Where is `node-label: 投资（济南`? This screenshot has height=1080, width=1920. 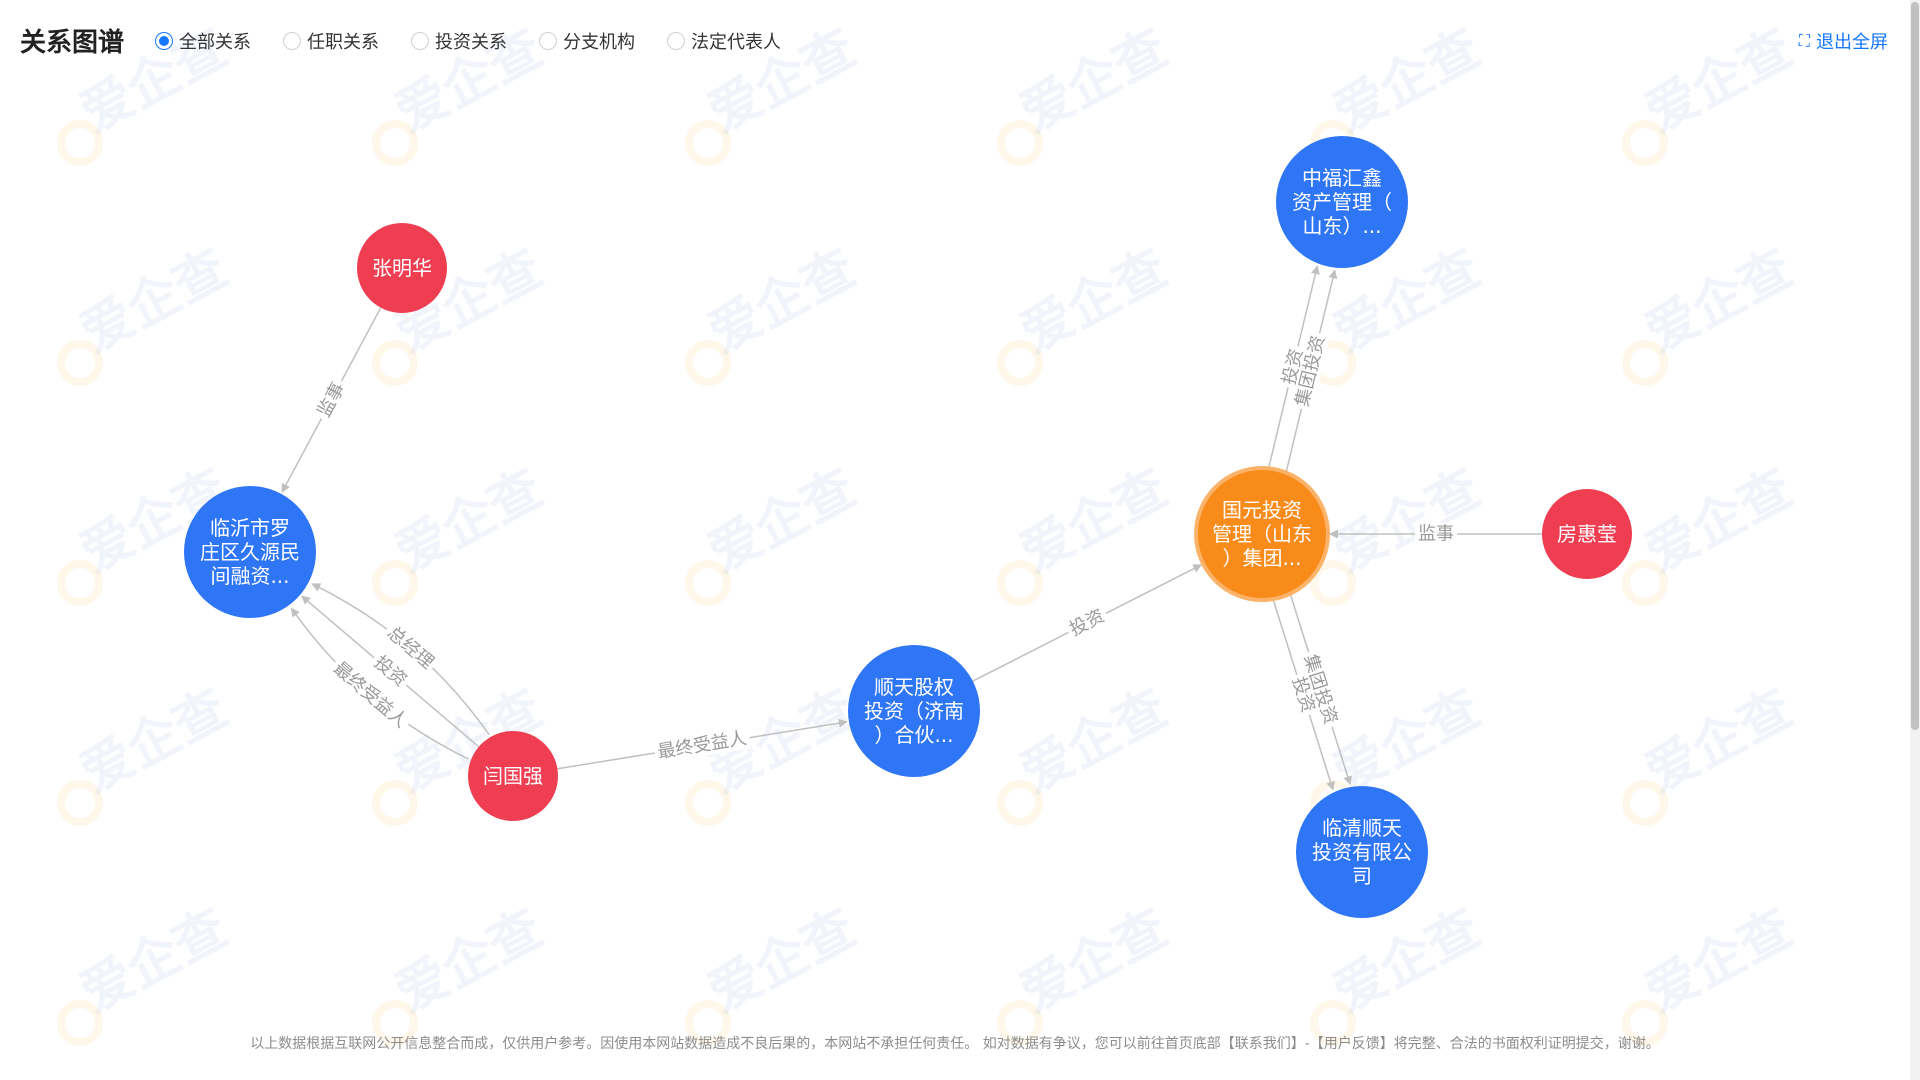 node-label: 投资（济南 is located at coordinates (914, 711).